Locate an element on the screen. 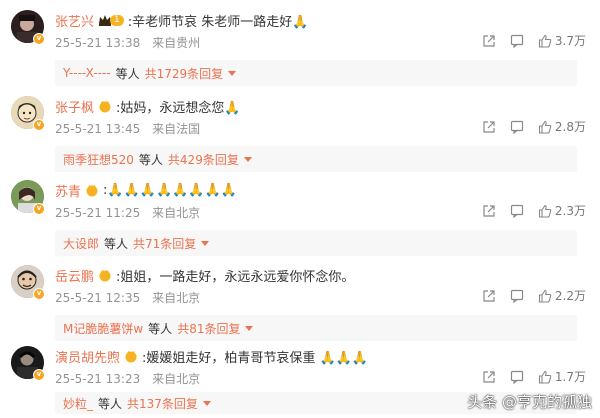 This screenshot has width=600, height=418. reply-count: 共1729条回复 is located at coordinates (184, 73).